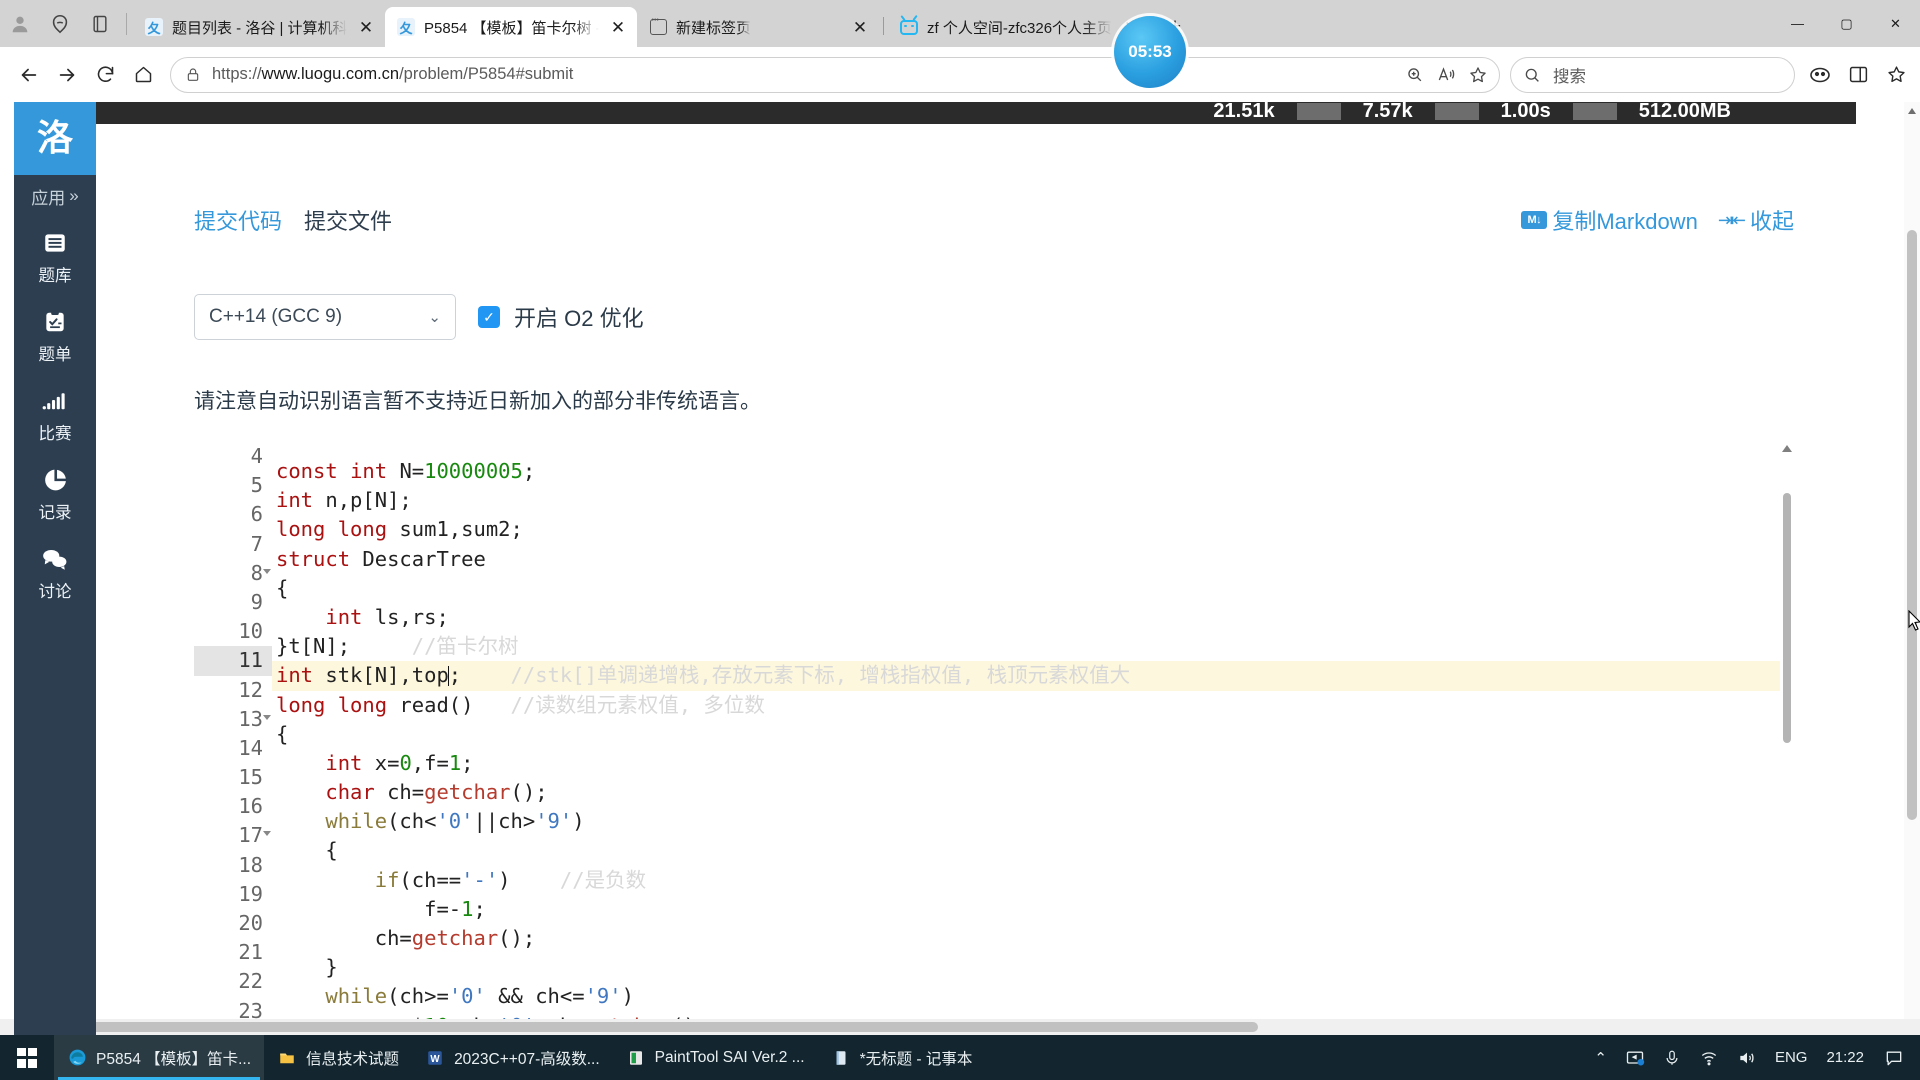 This screenshot has height=1080, width=1920. What do you see at coordinates (1033, 500) in the screenshot?
I see `code-line: int n,p[N];` at bounding box center [1033, 500].